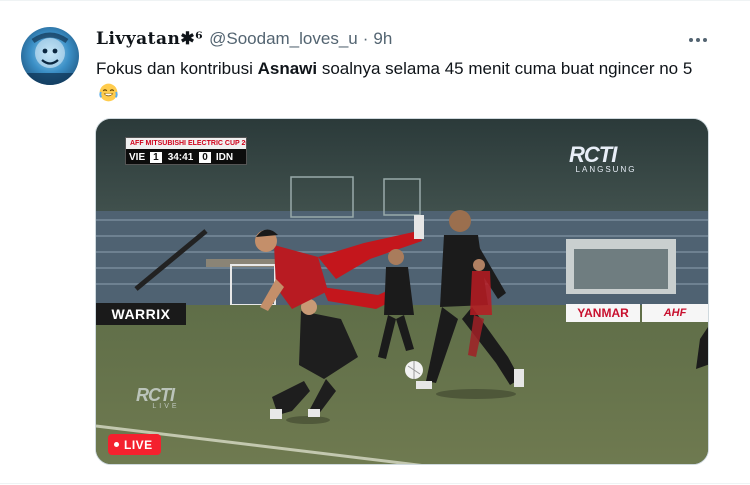 This screenshot has height=485, width=750. What do you see at coordinates (224, 157) in the screenshot?
I see `away-team: IDN` at bounding box center [224, 157].